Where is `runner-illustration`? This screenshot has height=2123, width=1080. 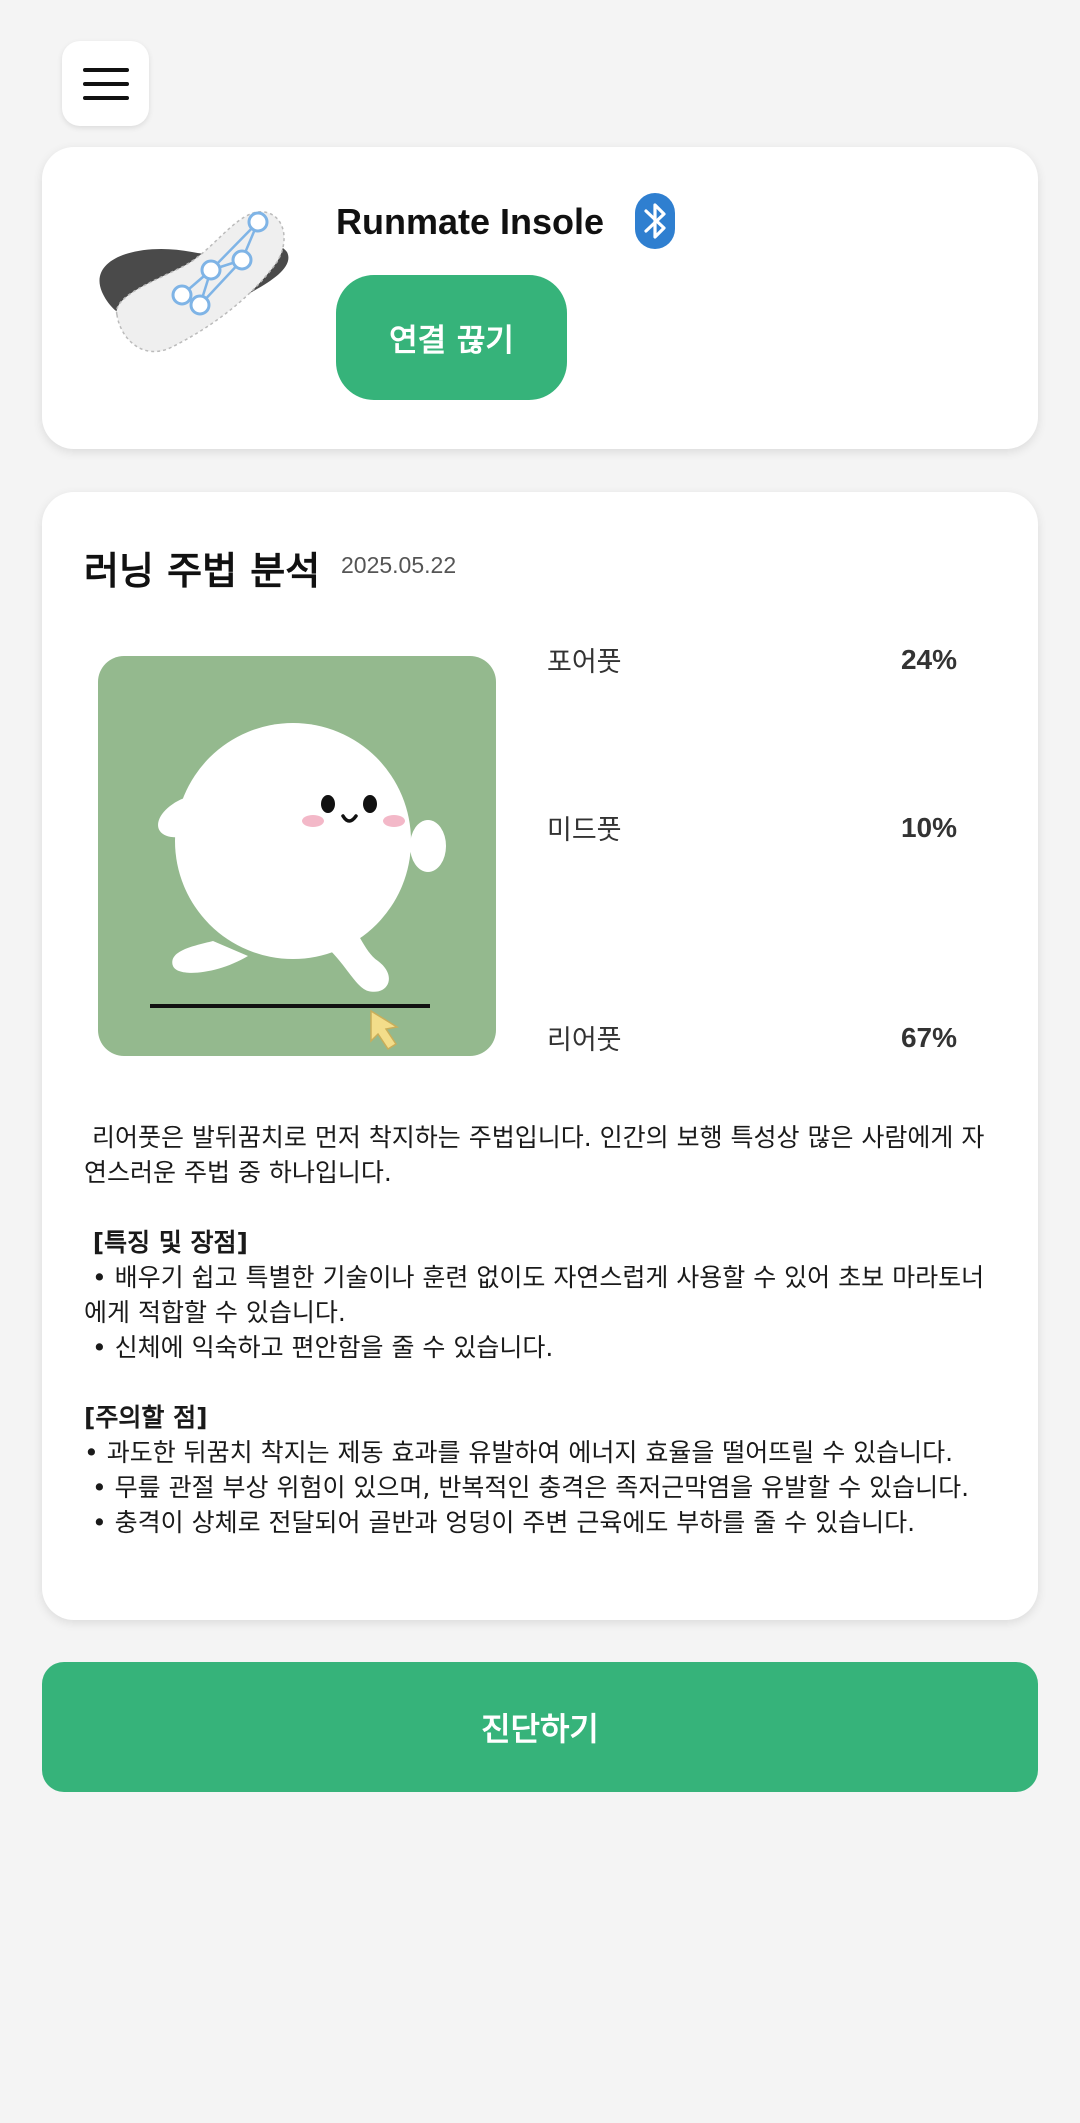 runner-illustration is located at coordinates (297, 856).